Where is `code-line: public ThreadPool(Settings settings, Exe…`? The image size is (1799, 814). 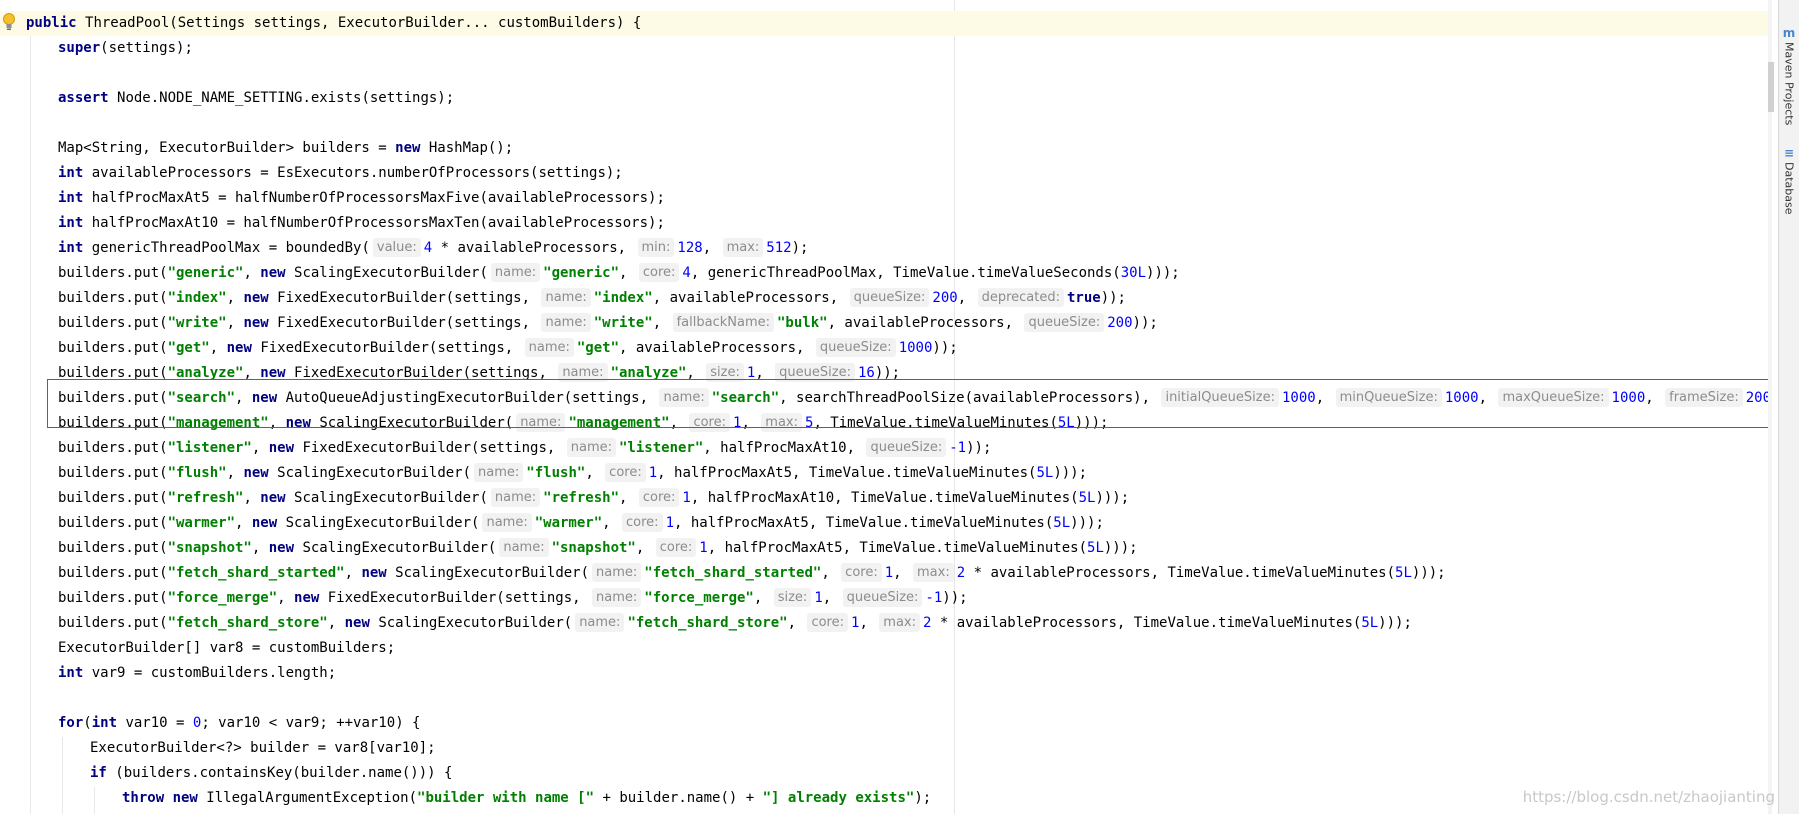 code-line: public ThreadPool(Settings settings, Exe… is located at coordinates (884, 23).